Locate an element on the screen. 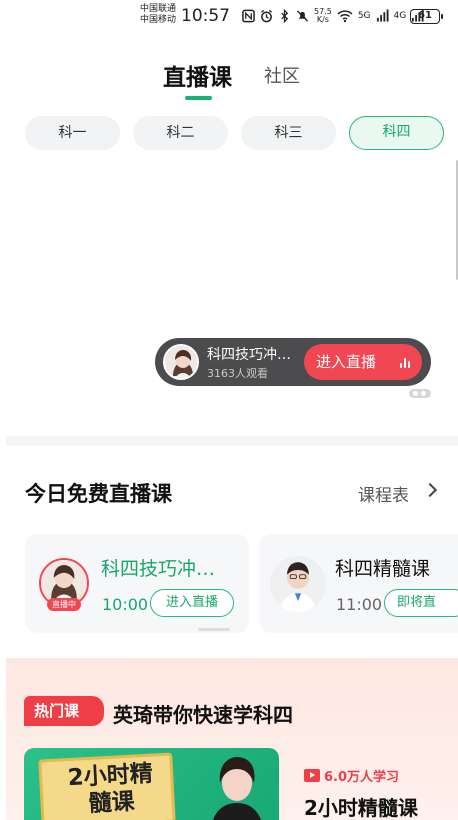  speed-unit: K/s is located at coordinates (322, 19).